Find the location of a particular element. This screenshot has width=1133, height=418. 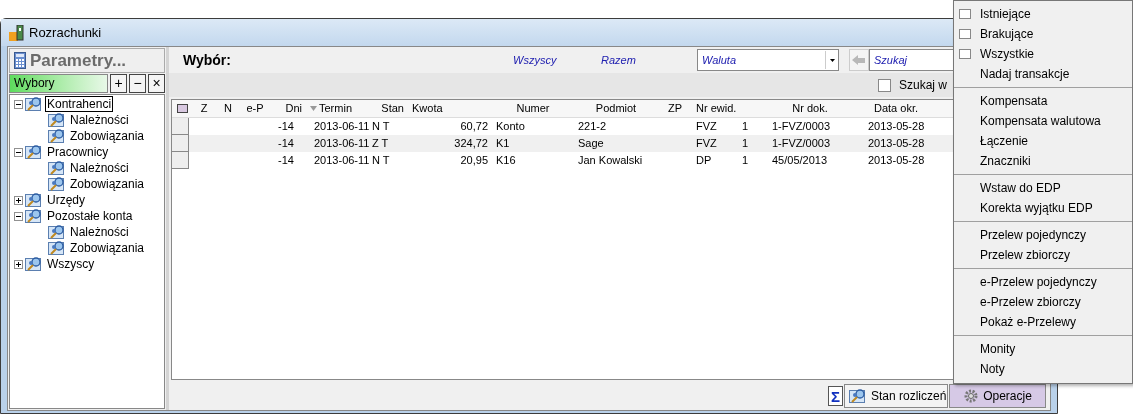

menu-item: Wstaw do EDP is located at coordinates (1020, 188).